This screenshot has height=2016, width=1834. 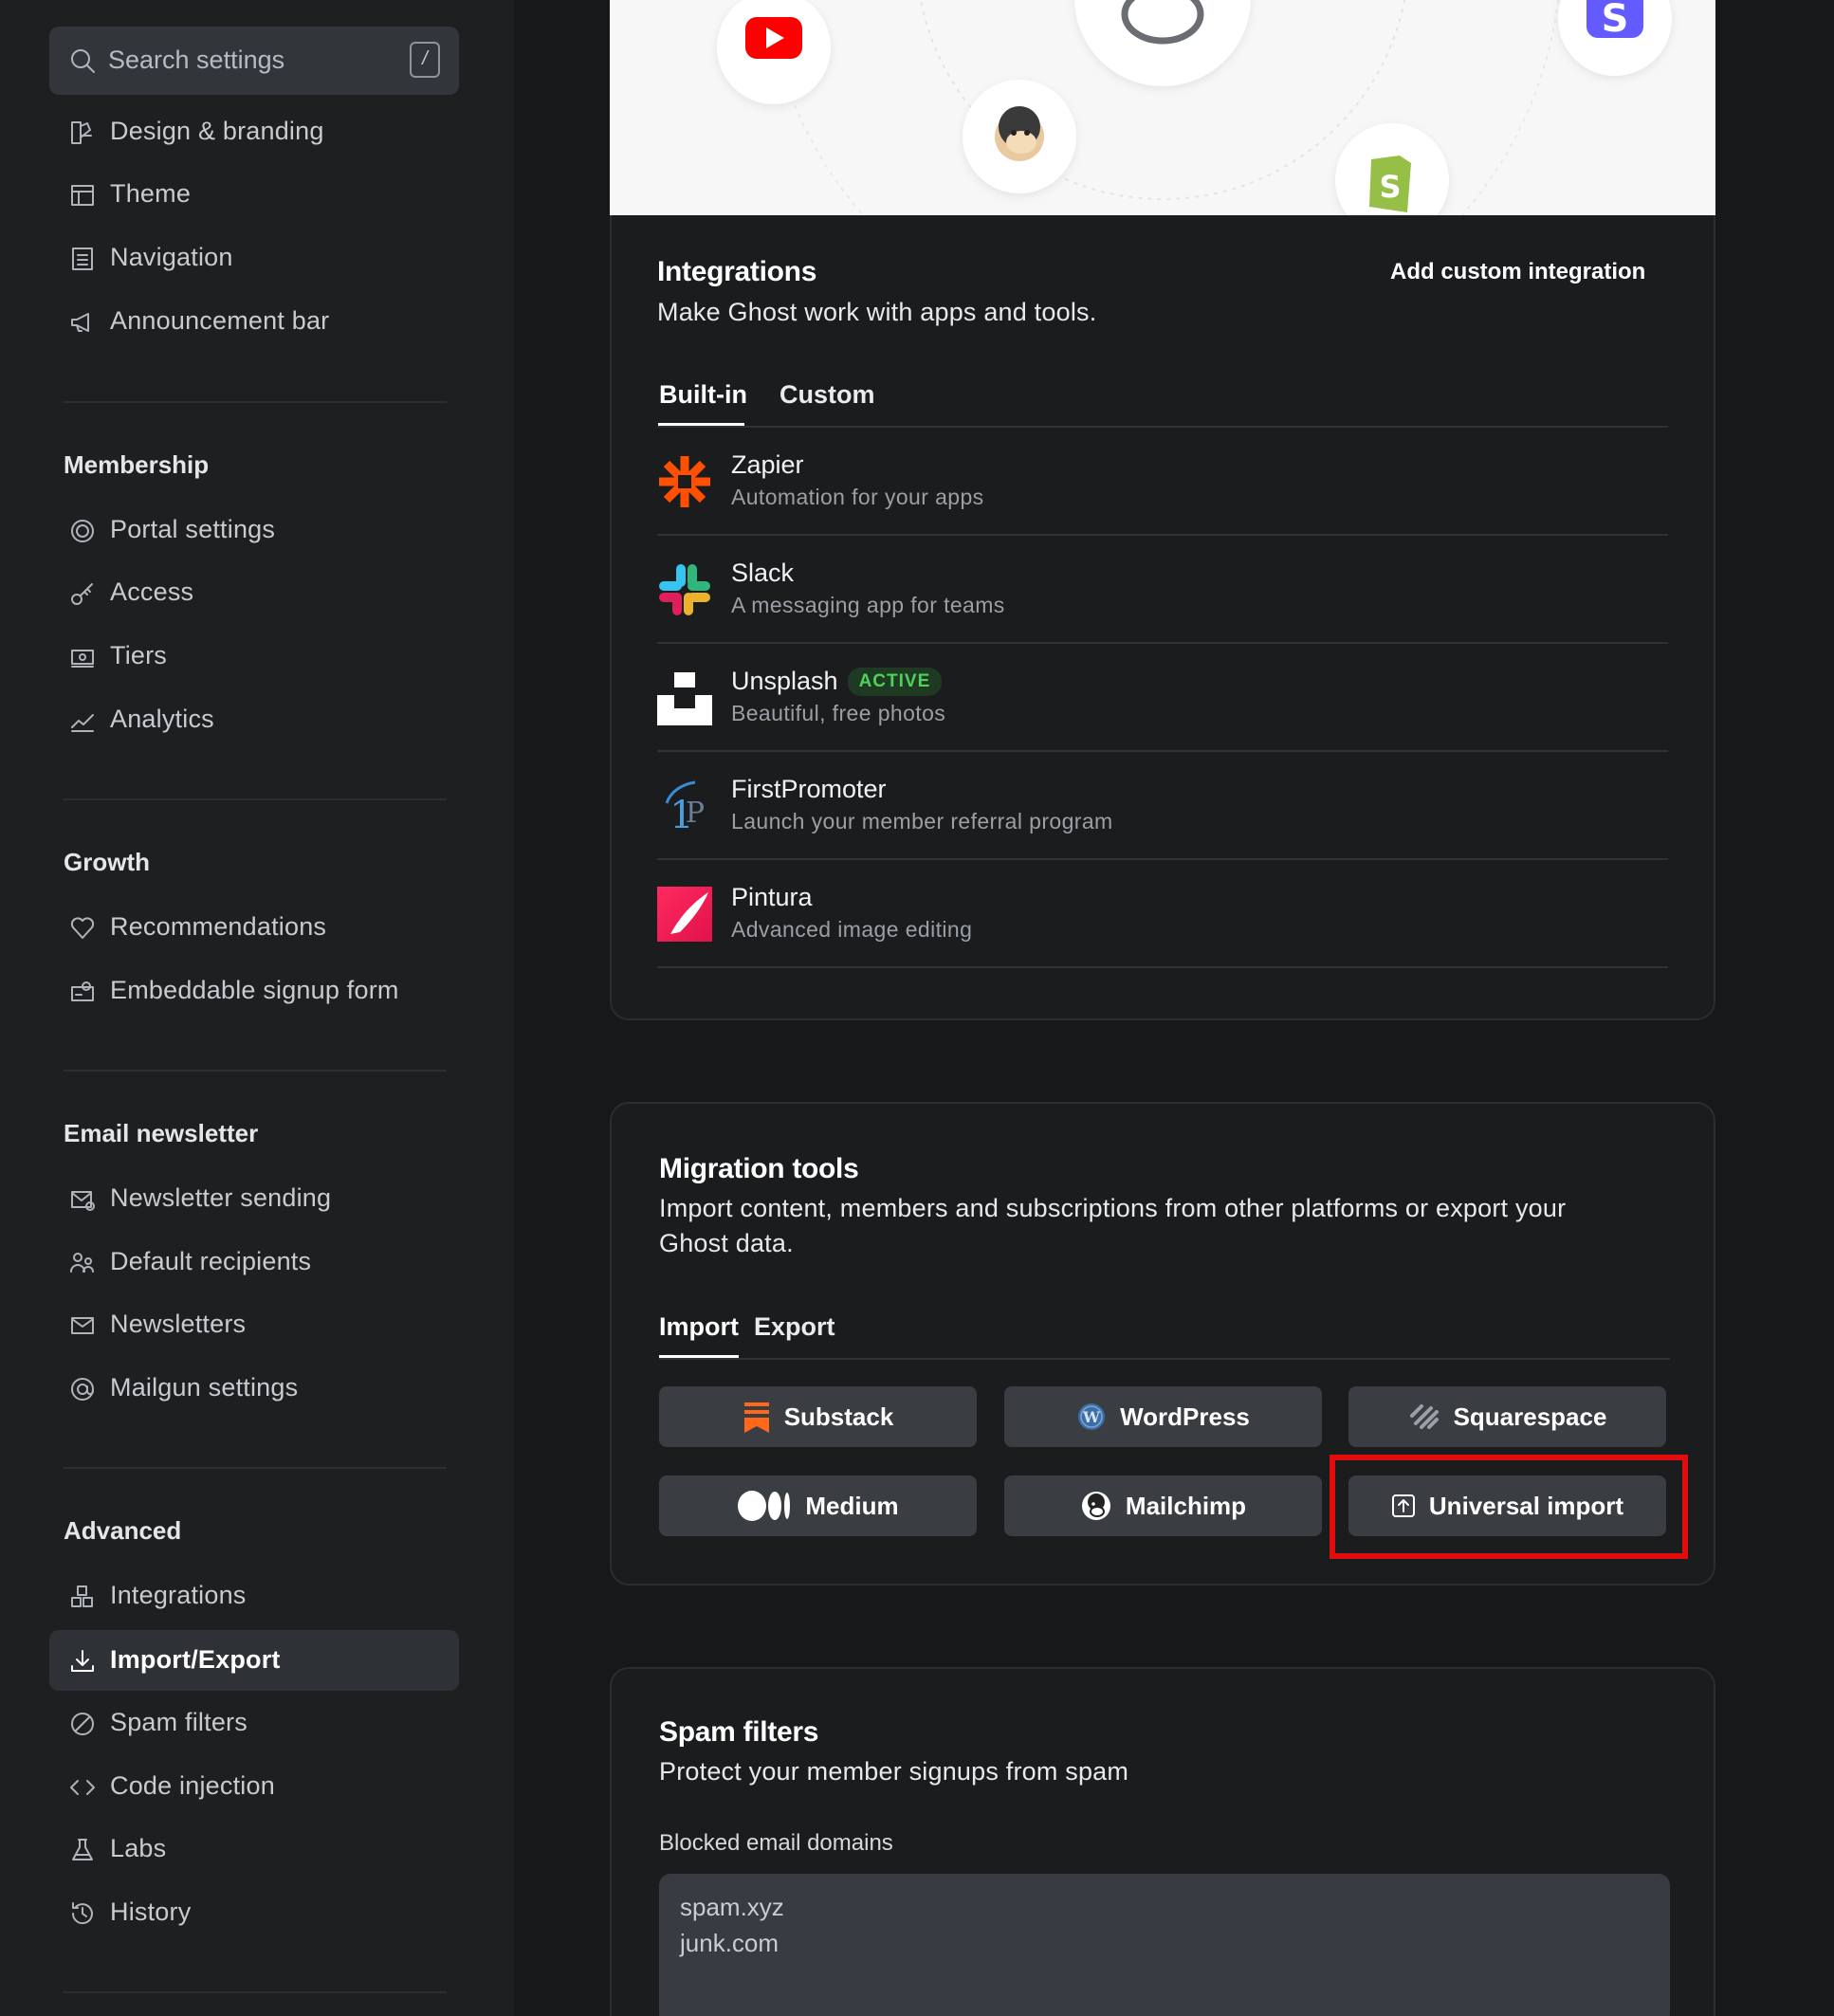 What do you see at coordinates (107, 862) in the screenshot?
I see `group-title-growth: Growth` at bounding box center [107, 862].